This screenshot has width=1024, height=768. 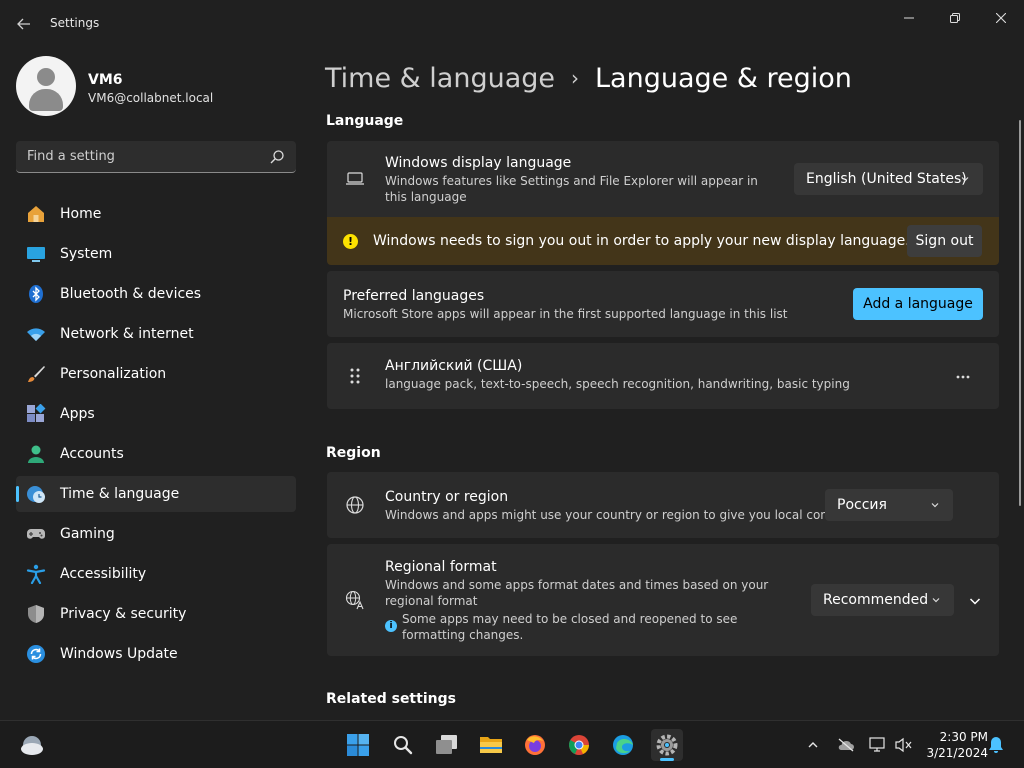 I want to click on installed-language-title: Английский (США), so click(x=454, y=366).